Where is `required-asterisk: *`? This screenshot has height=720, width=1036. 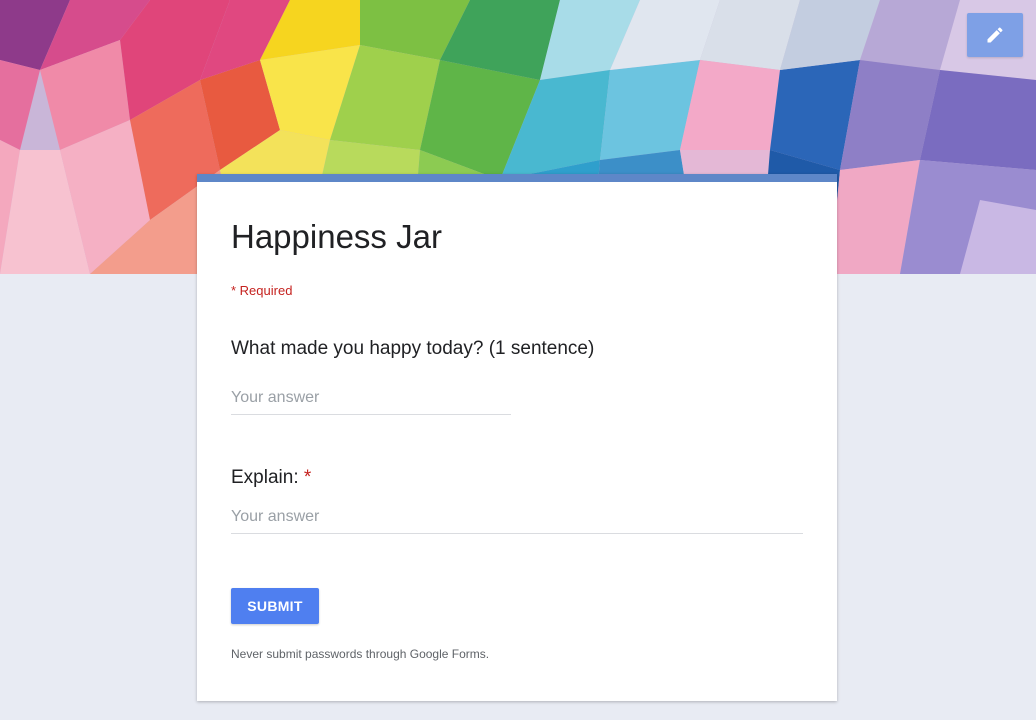 required-asterisk: * is located at coordinates (307, 477).